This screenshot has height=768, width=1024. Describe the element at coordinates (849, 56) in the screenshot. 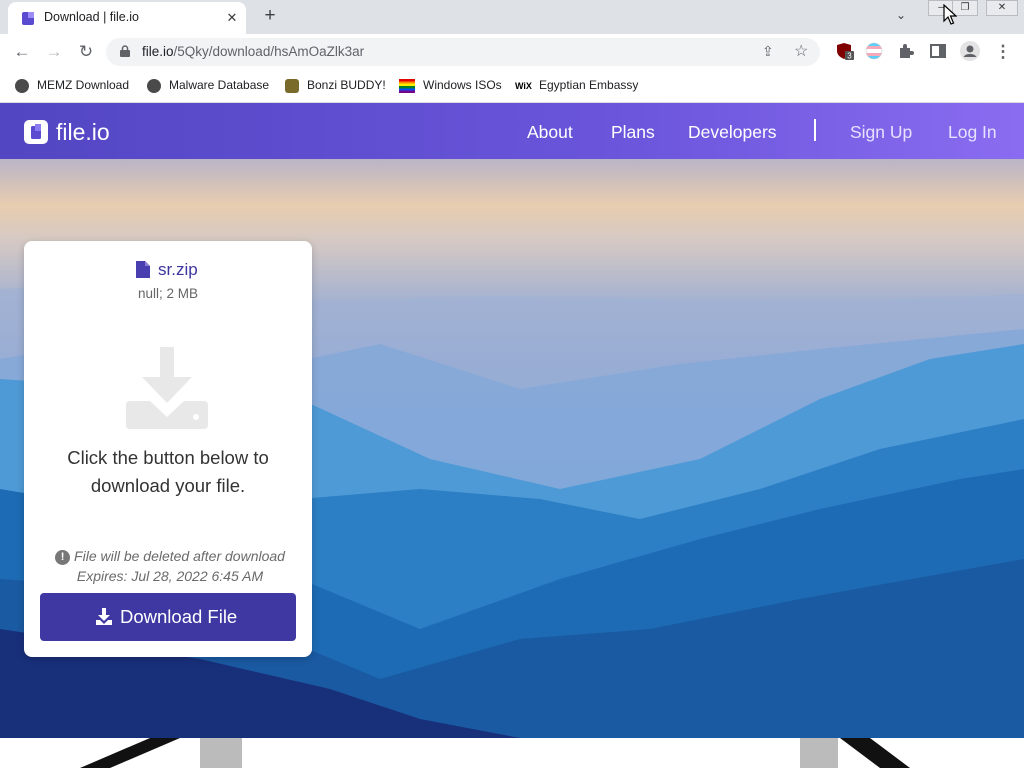

I see `extension-badge: 3` at that location.